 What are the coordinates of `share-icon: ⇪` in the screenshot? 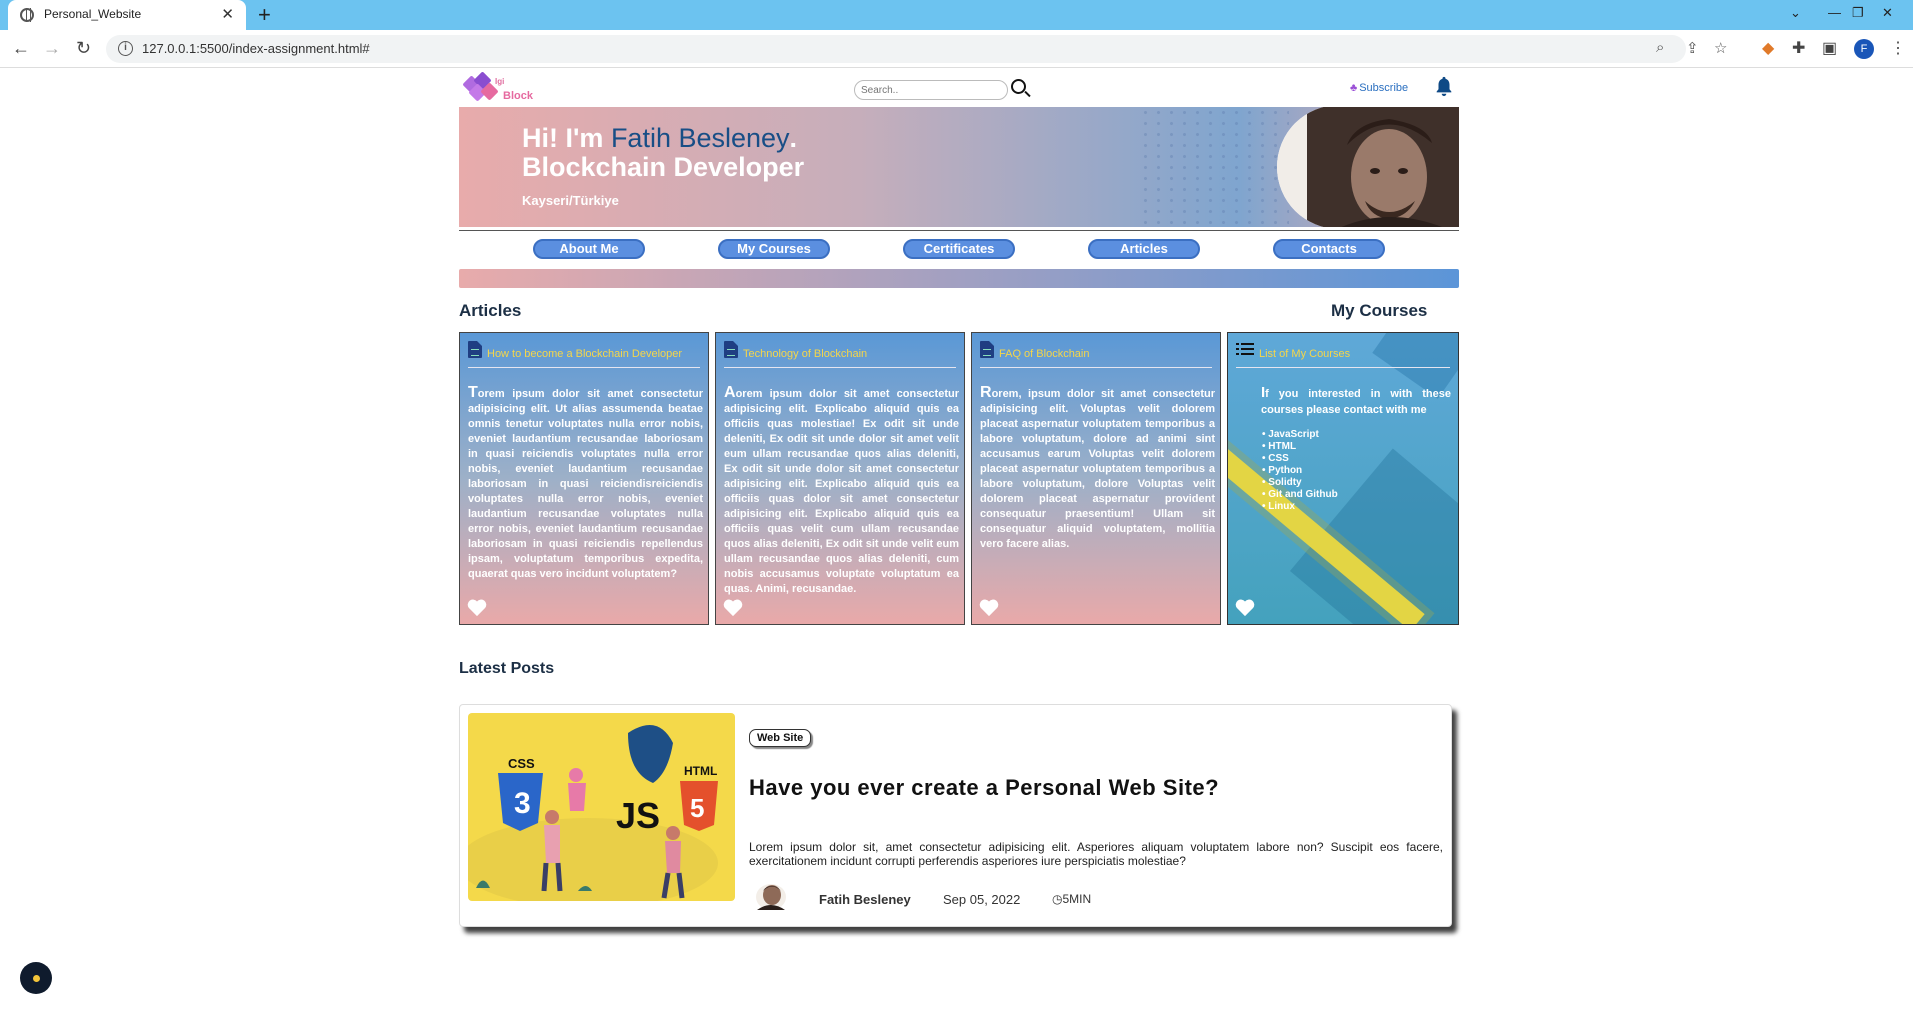 It's located at (1692, 48).